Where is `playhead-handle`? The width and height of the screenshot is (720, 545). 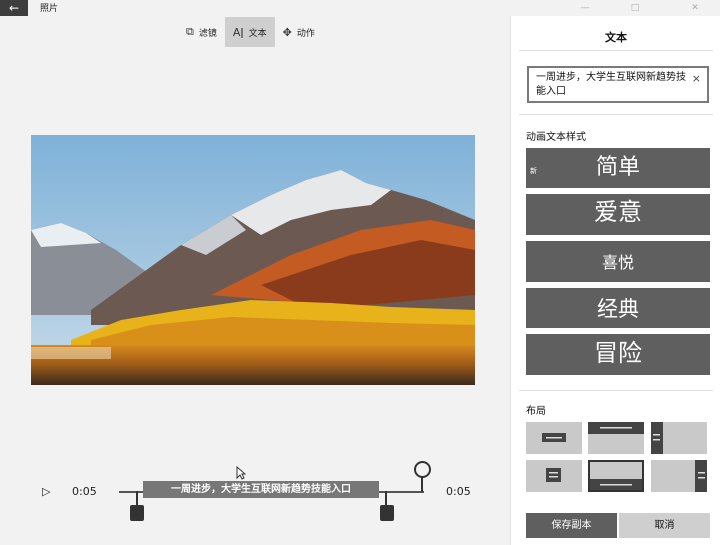 playhead-handle is located at coordinates (422, 469).